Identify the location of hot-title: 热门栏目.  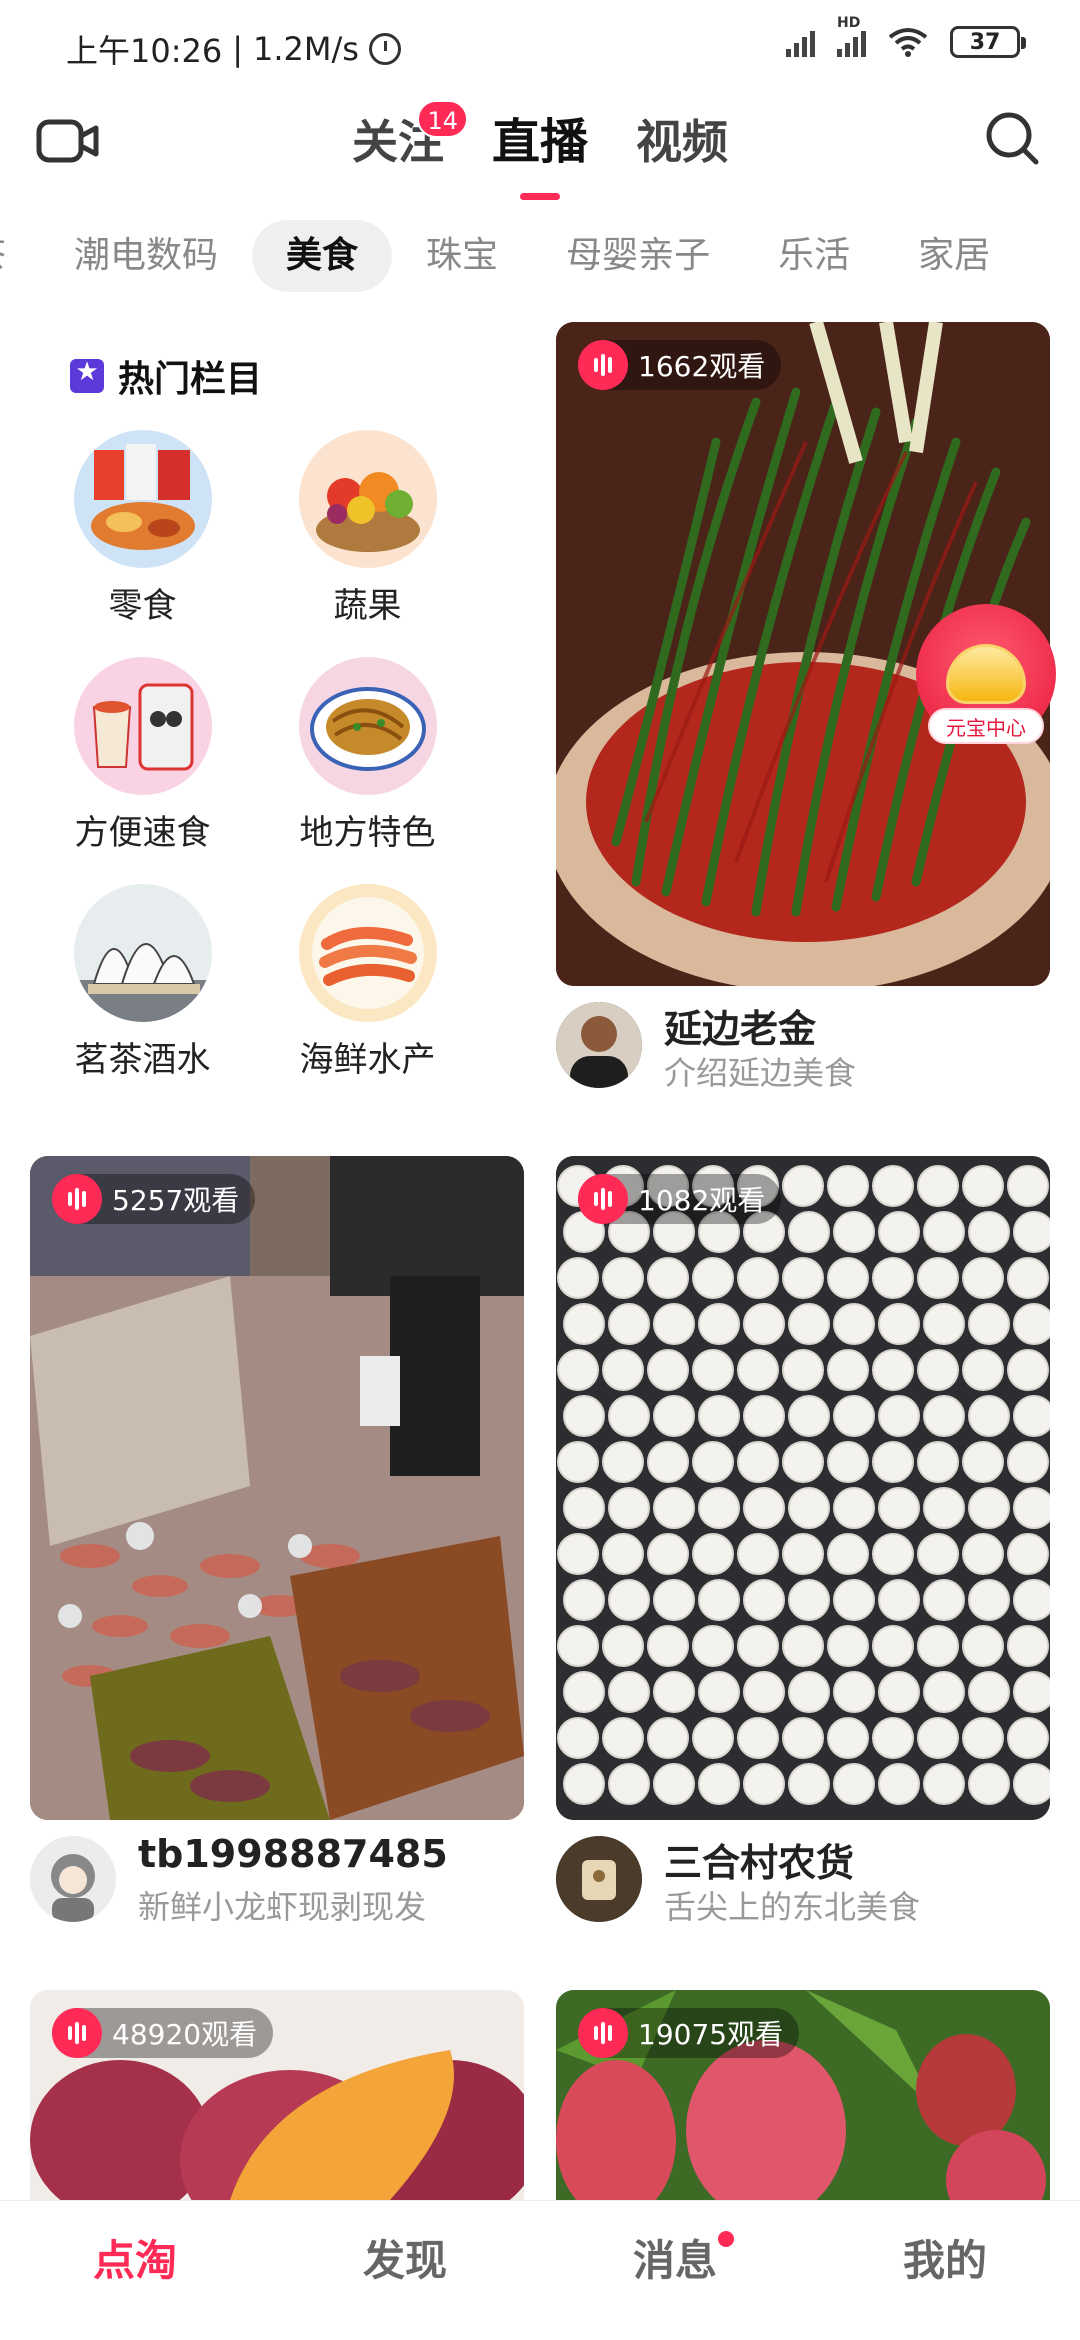
(166, 376).